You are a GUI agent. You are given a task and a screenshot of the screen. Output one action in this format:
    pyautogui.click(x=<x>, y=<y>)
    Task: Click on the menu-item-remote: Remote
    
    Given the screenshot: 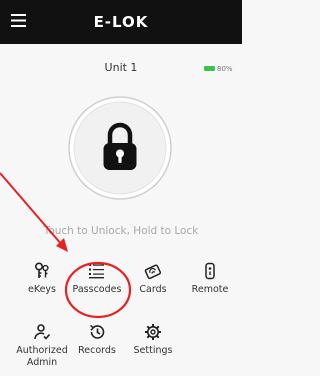 What is the action you would take?
    pyautogui.click(x=210, y=285)
    